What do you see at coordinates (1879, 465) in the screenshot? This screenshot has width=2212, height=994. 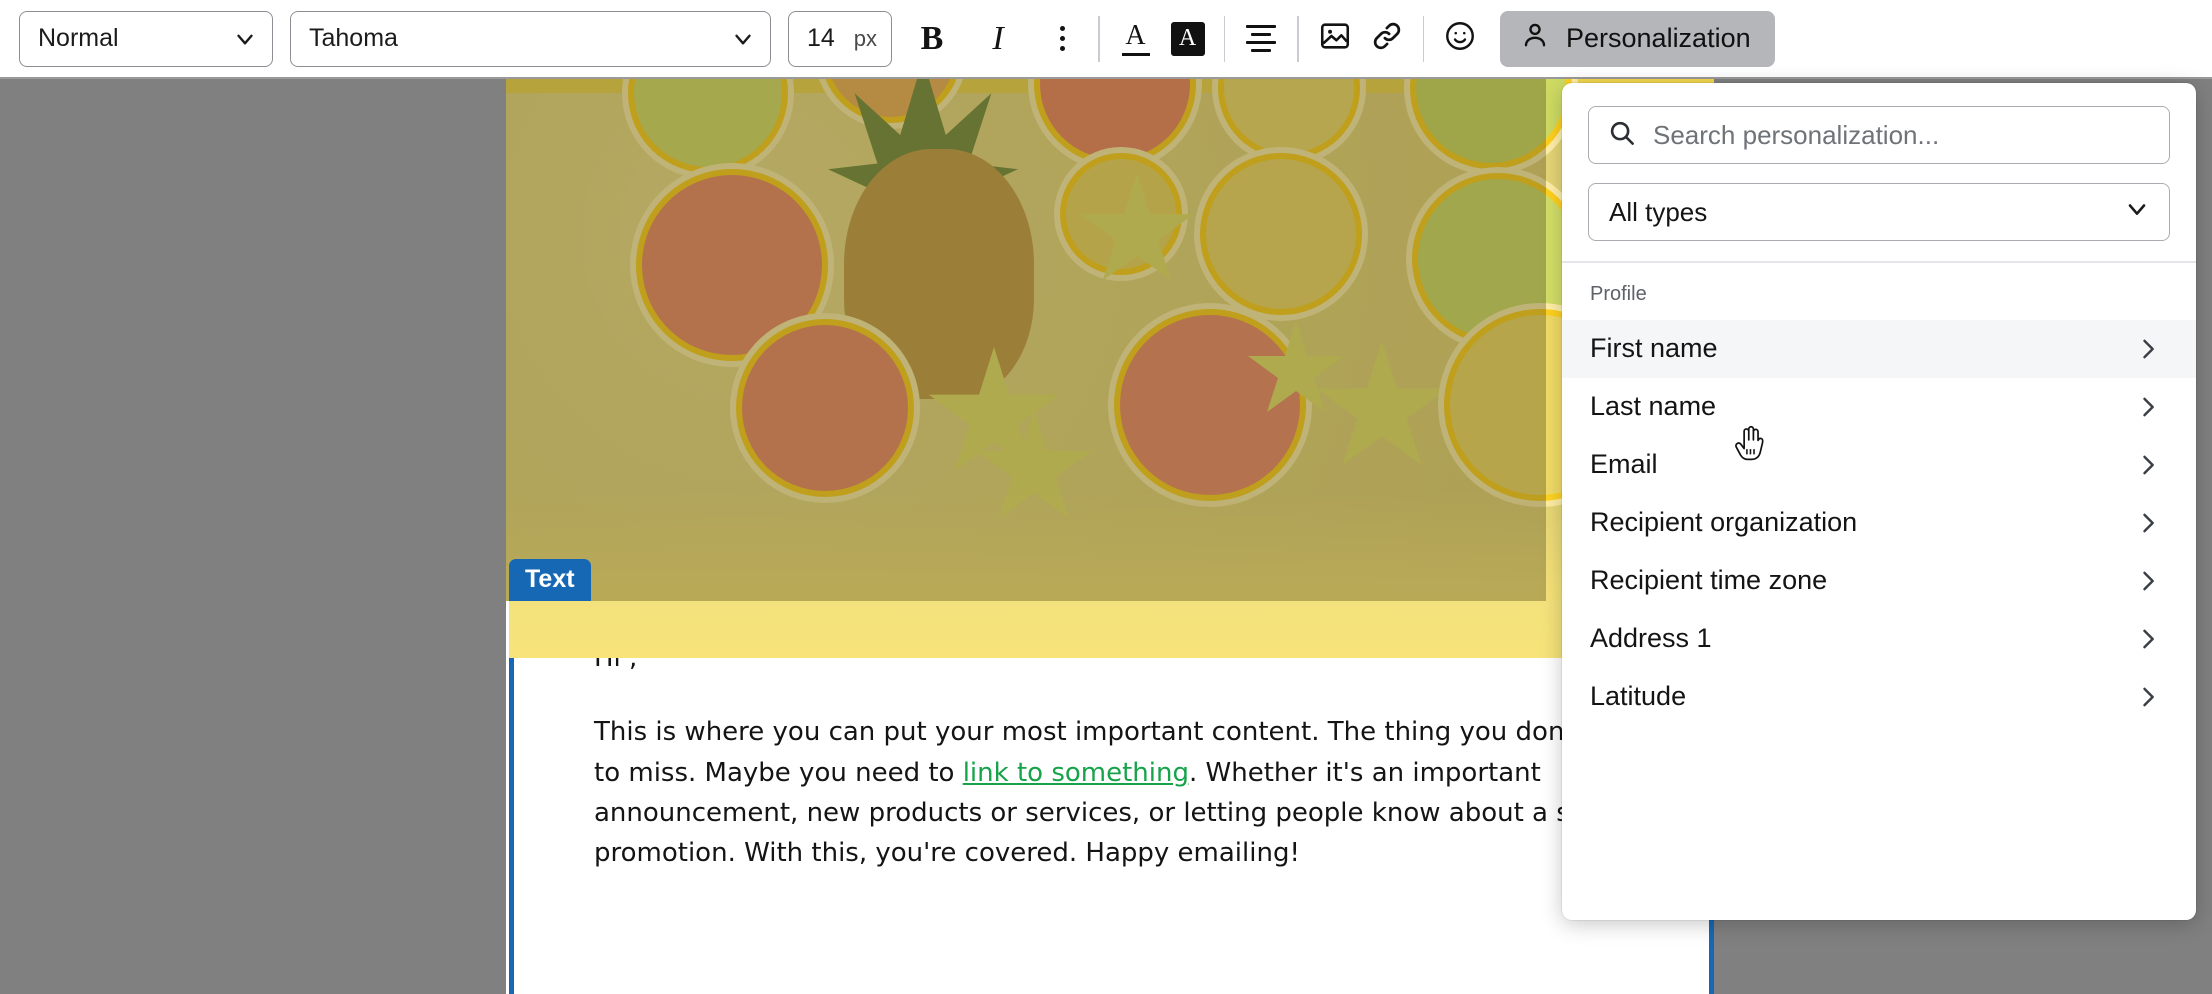 I see `personalization-item-email: Email` at bounding box center [1879, 465].